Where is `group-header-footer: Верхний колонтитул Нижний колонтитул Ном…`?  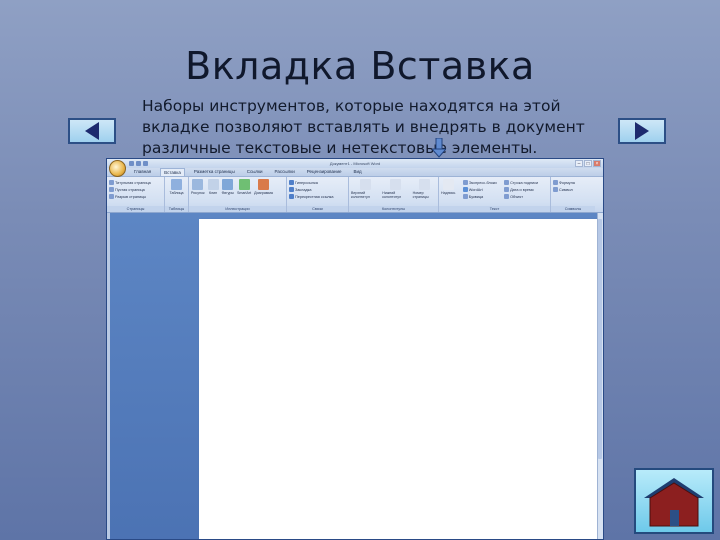
group-header-footer: Верхний колонтитул Нижний колонтитул Ном… is located at coordinates (394, 194).